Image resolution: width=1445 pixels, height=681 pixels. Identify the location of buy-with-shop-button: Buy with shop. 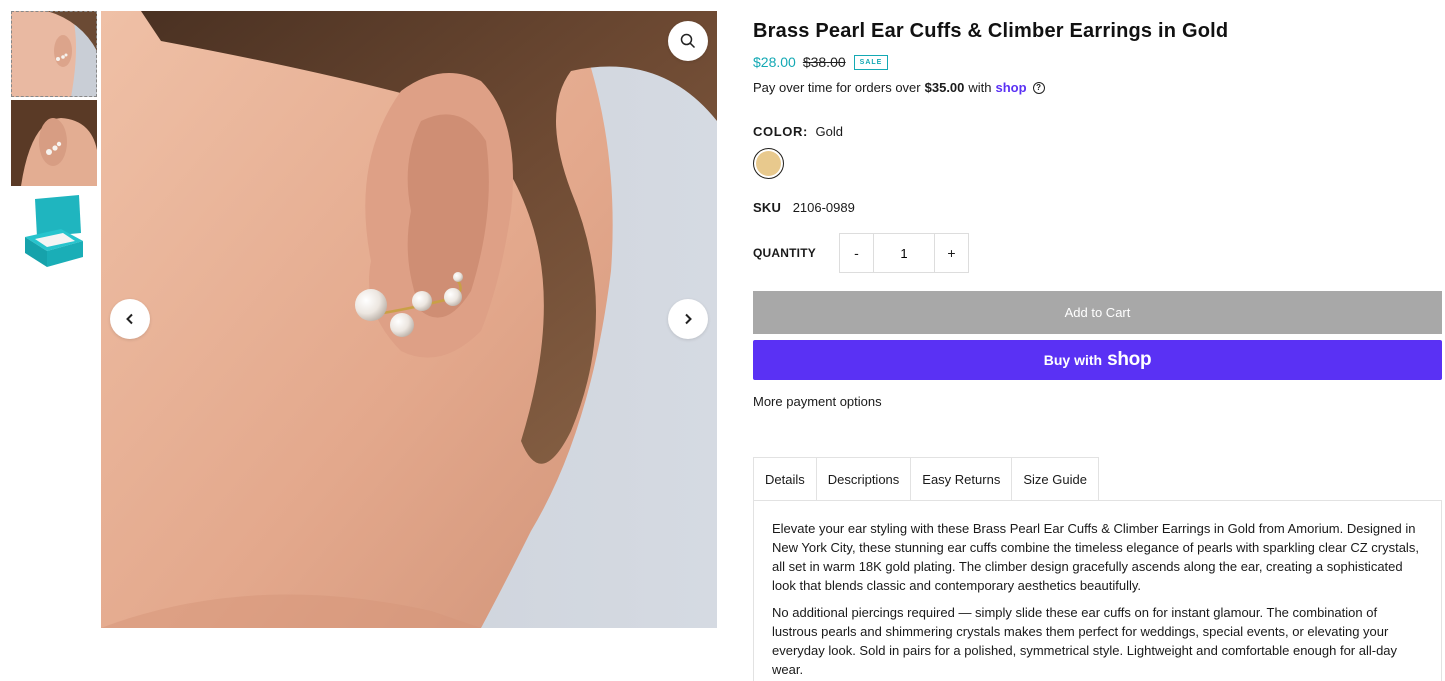
(1097, 360).